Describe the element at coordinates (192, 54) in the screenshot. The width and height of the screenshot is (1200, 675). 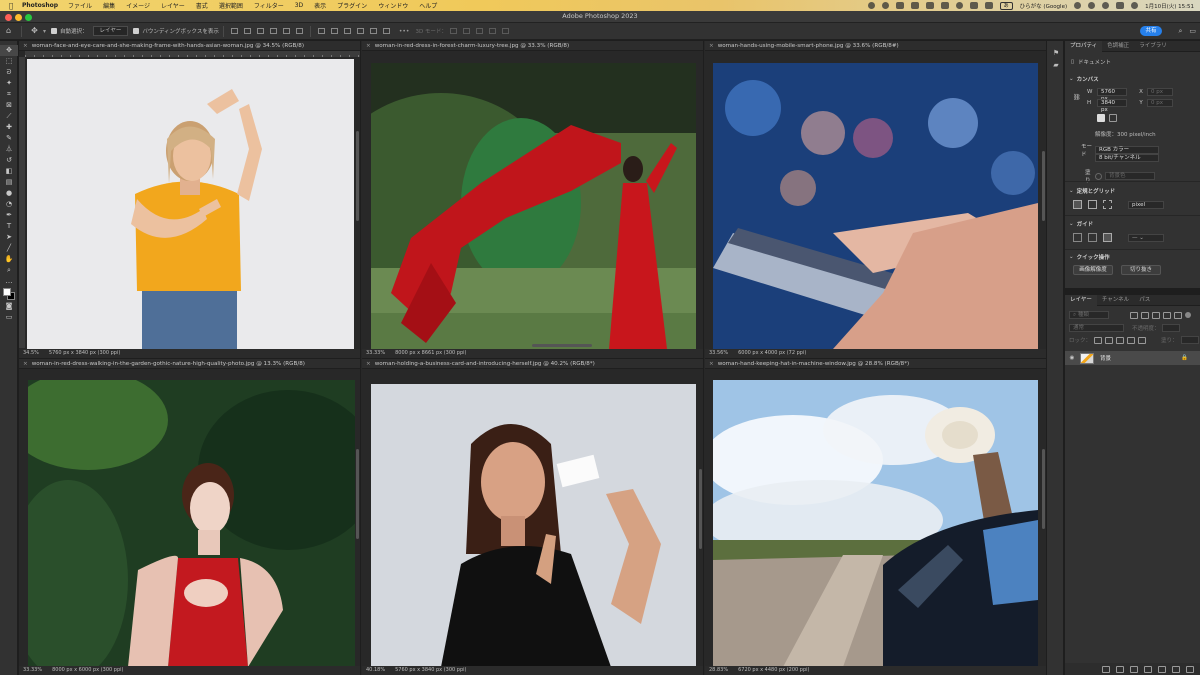
I see `horizontal-ruler` at that location.